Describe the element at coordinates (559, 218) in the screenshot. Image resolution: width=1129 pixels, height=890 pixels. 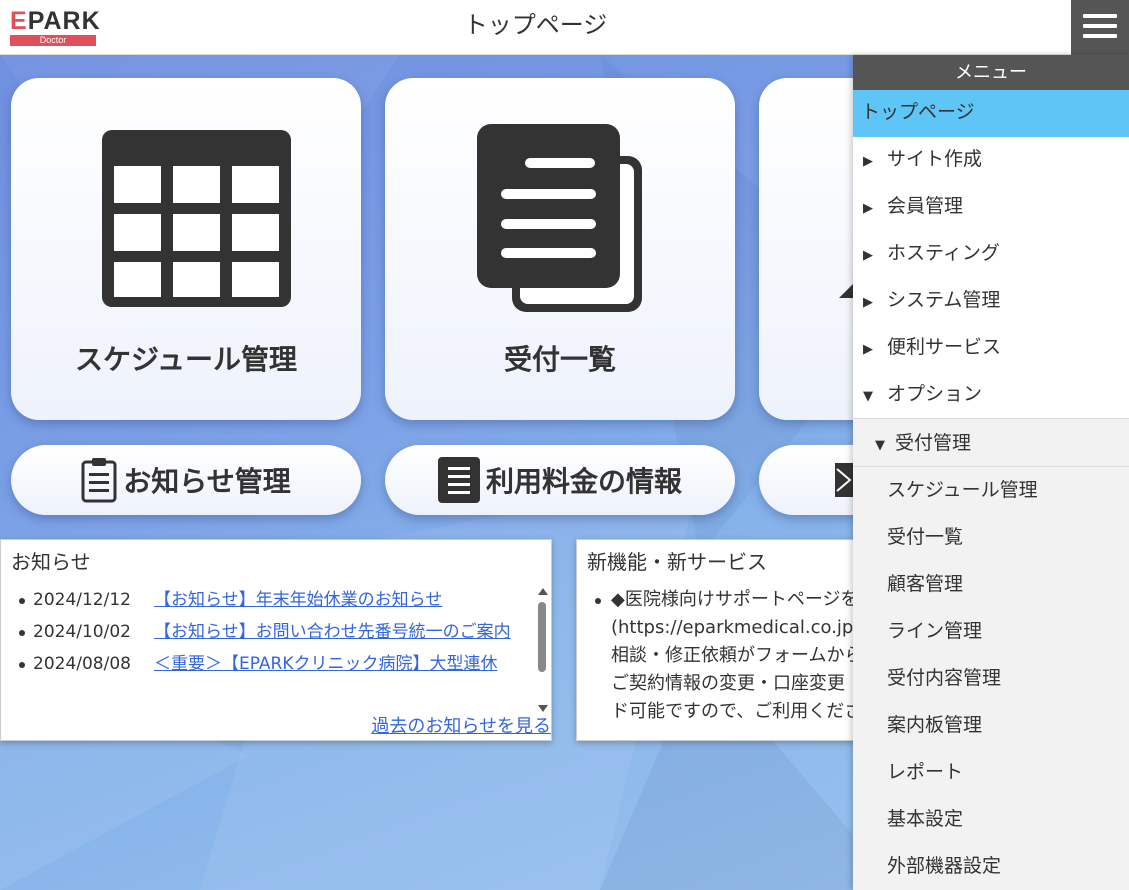
I see `document-stack-icon` at that location.